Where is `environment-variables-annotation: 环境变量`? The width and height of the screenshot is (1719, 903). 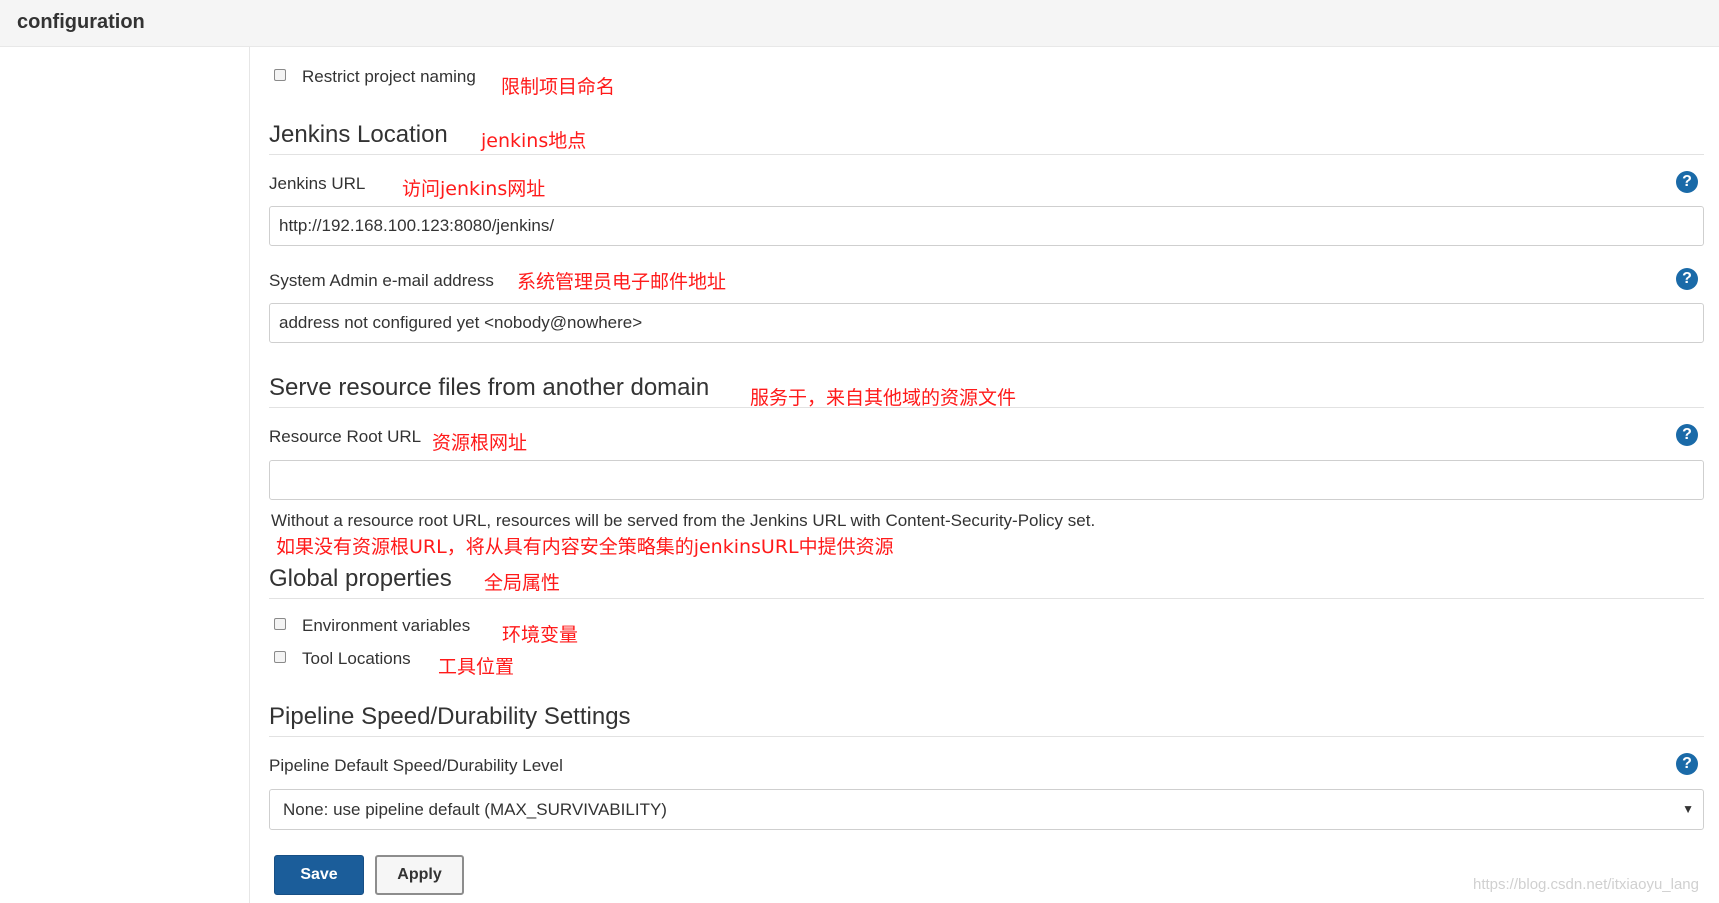
environment-variables-annotation: 环境变量 is located at coordinates (540, 635).